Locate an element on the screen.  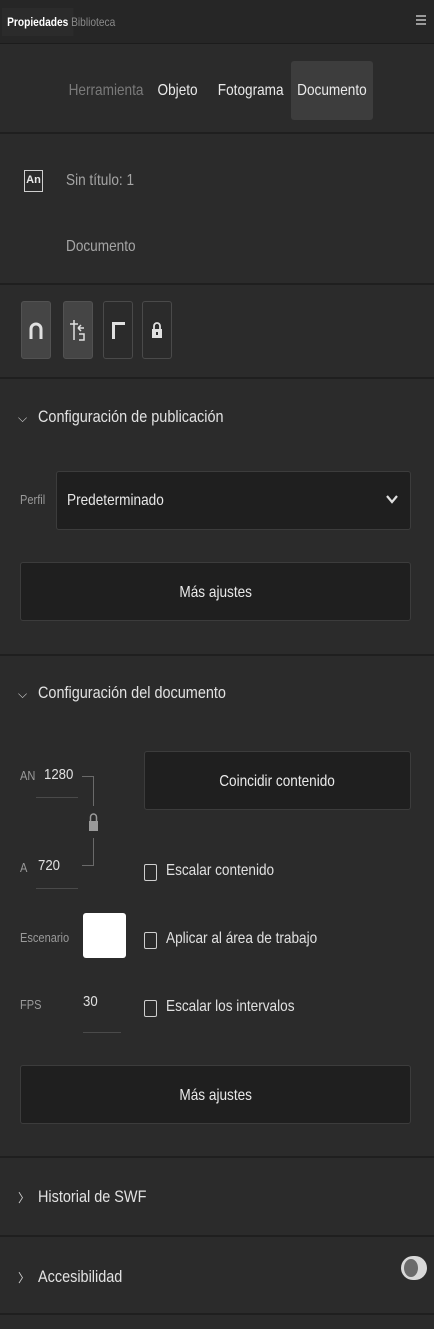
tab-fotograma: Fotograma is located at coordinates (250, 90).